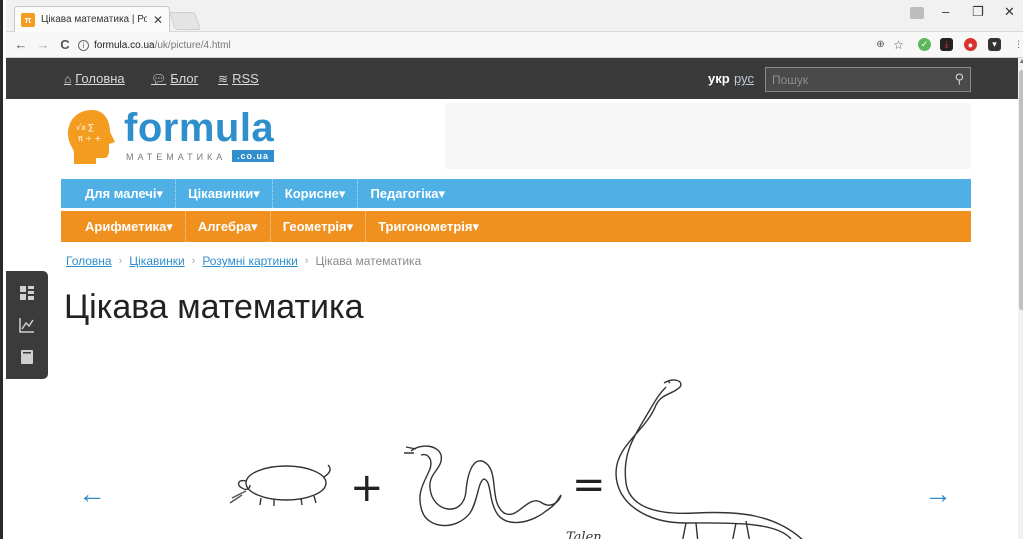  What do you see at coordinates (994, 44) in the screenshot?
I see `pocket-icon: ▾` at bounding box center [994, 44].